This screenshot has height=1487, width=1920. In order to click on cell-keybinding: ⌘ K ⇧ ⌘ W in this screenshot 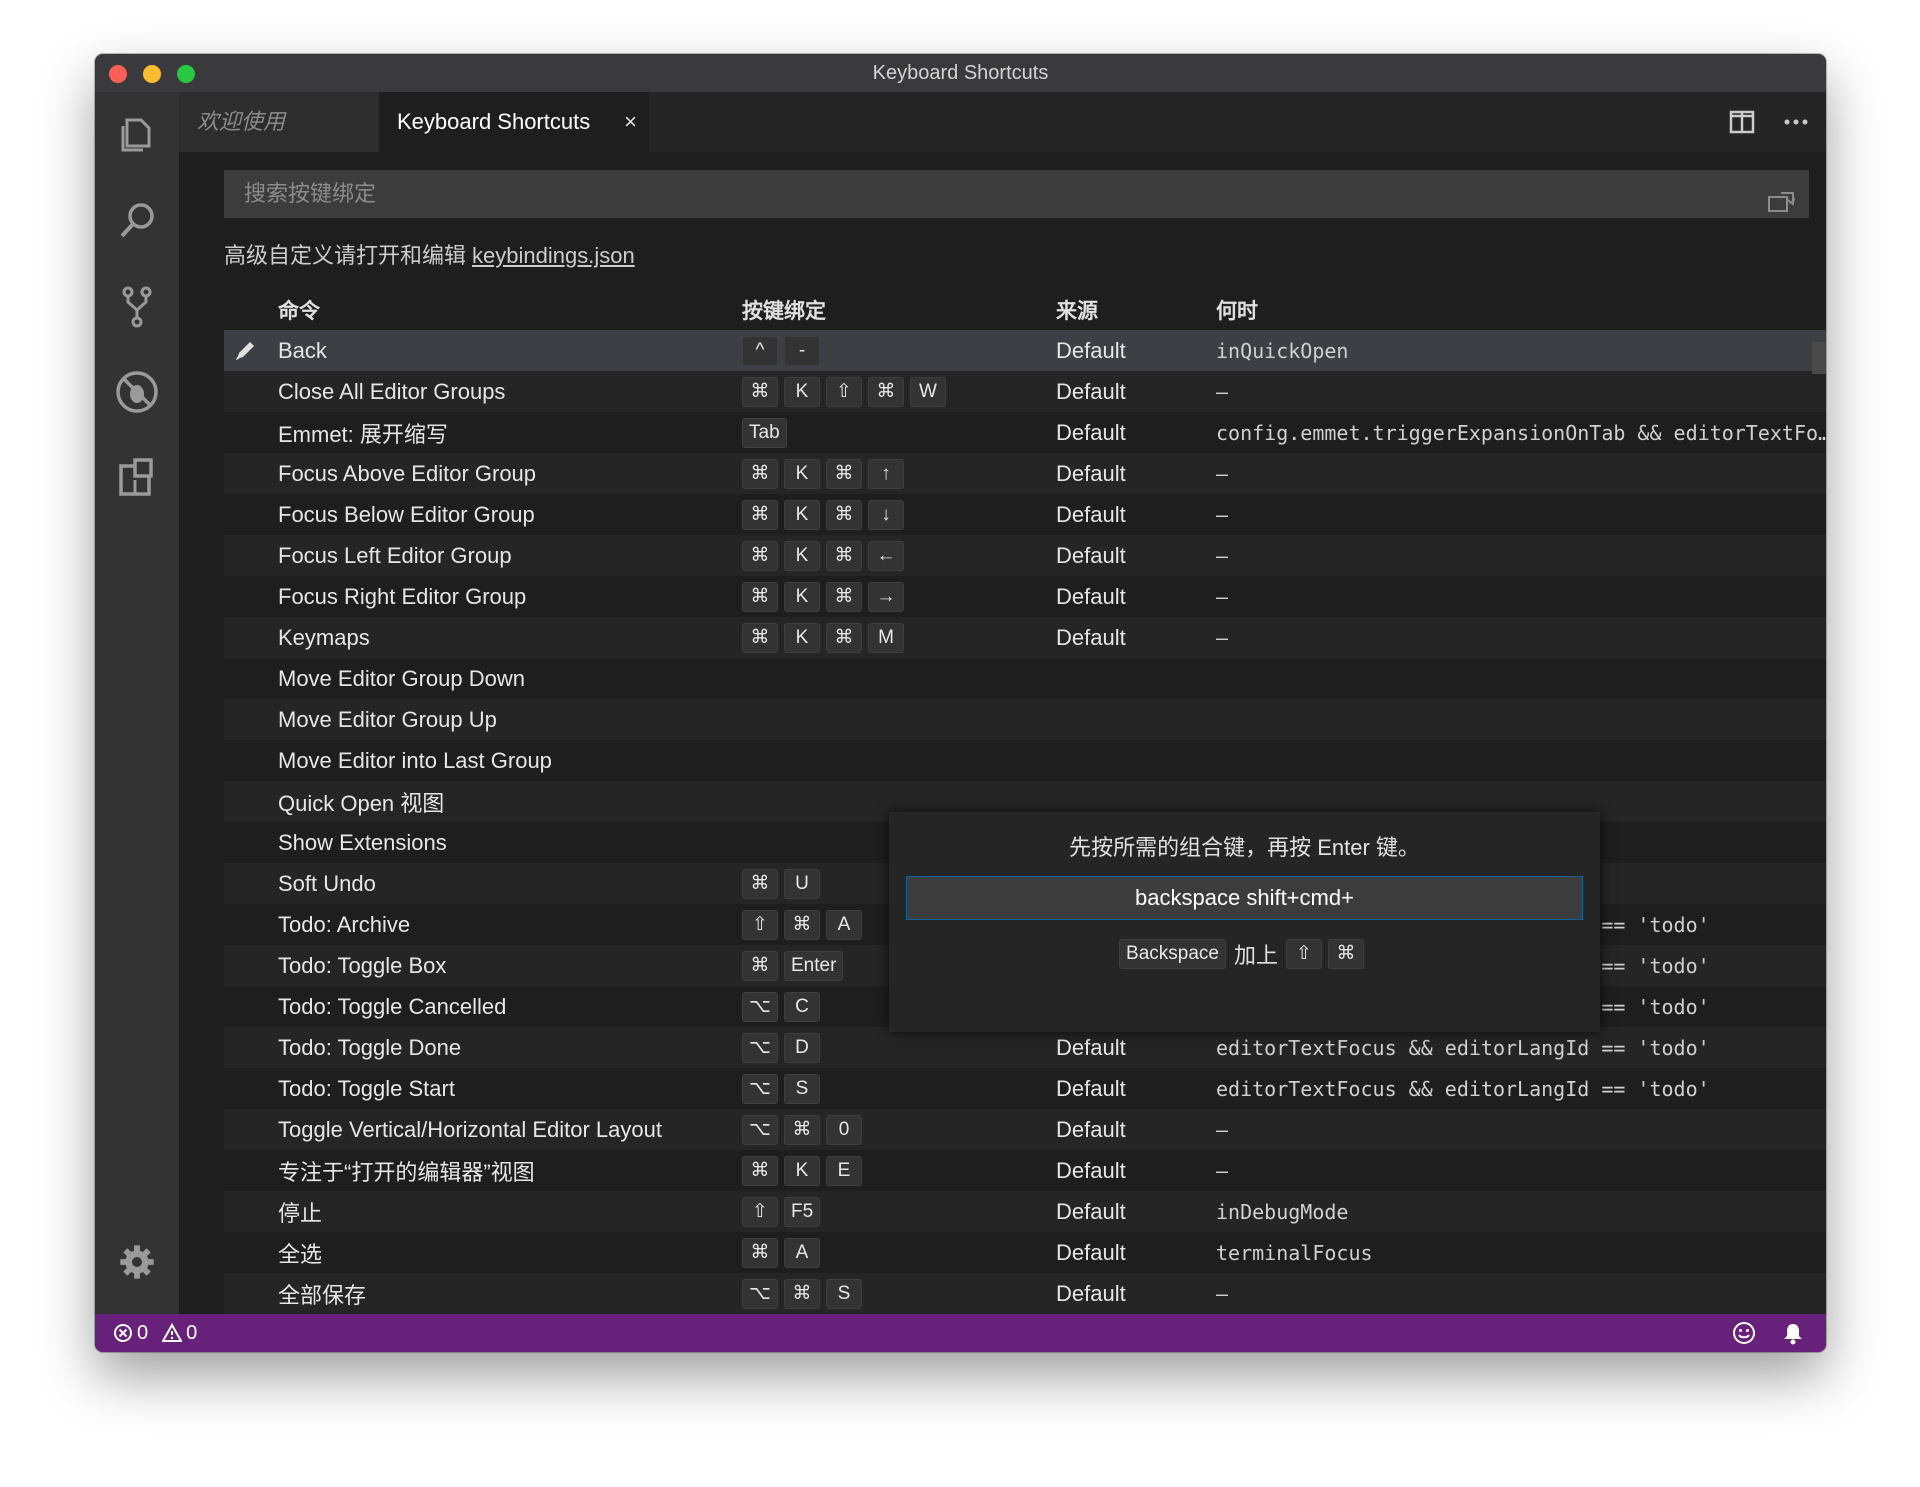, I will do `click(847, 391)`.